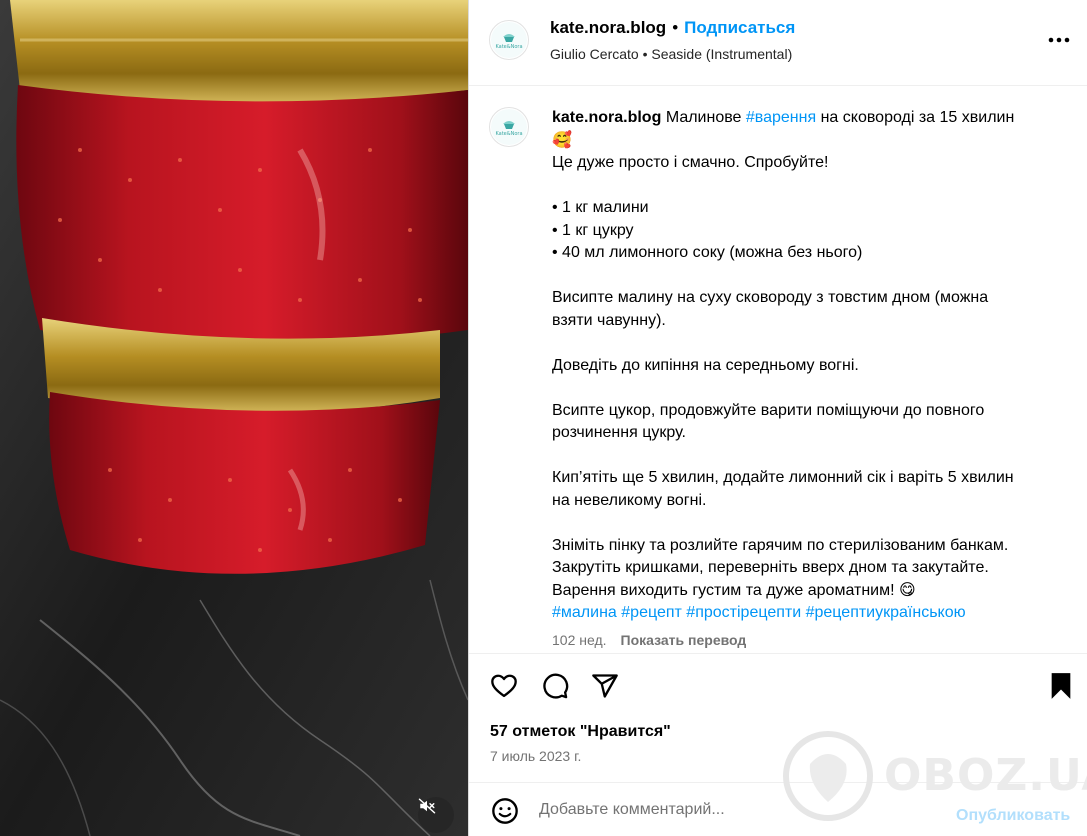 The height and width of the screenshot is (836, 1087). I want to click on like-button, so click(504, 686).